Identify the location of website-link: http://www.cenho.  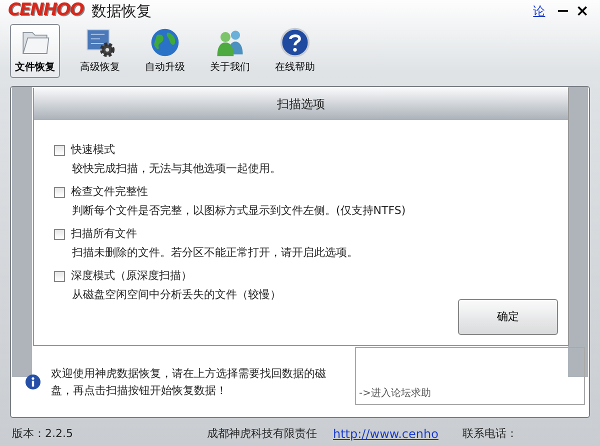
(385, 434).